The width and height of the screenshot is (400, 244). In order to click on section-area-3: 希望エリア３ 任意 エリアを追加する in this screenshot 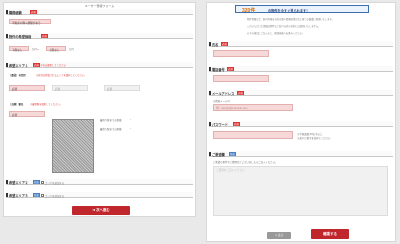, I will do `click(99, 195)`.